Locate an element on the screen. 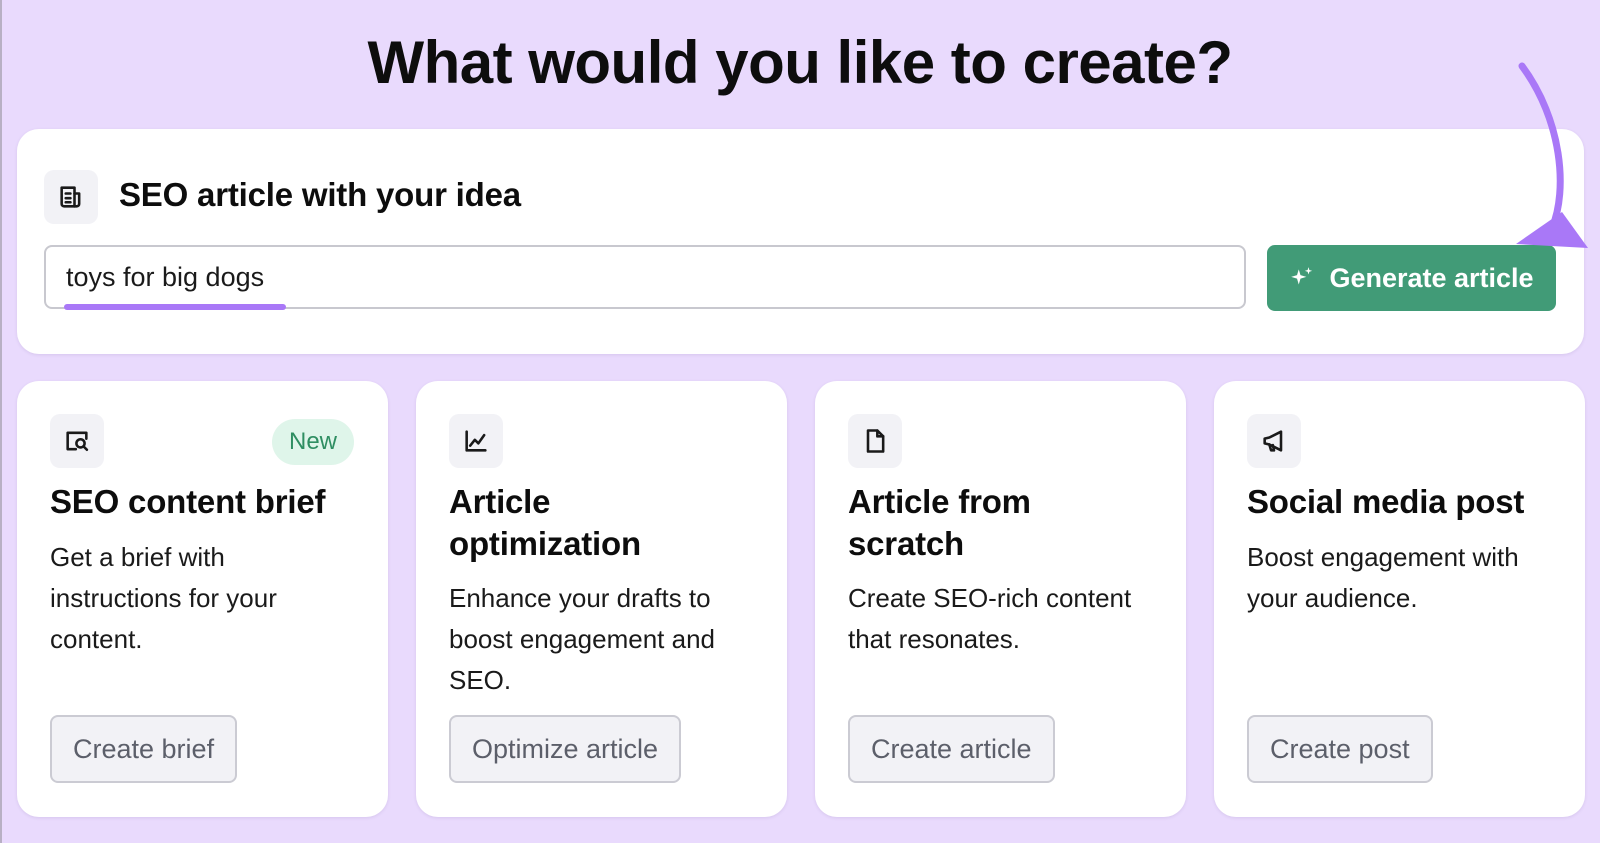 The image size is (1600, 843). card-title: SEO content brief is located at coordinates (188, 501).